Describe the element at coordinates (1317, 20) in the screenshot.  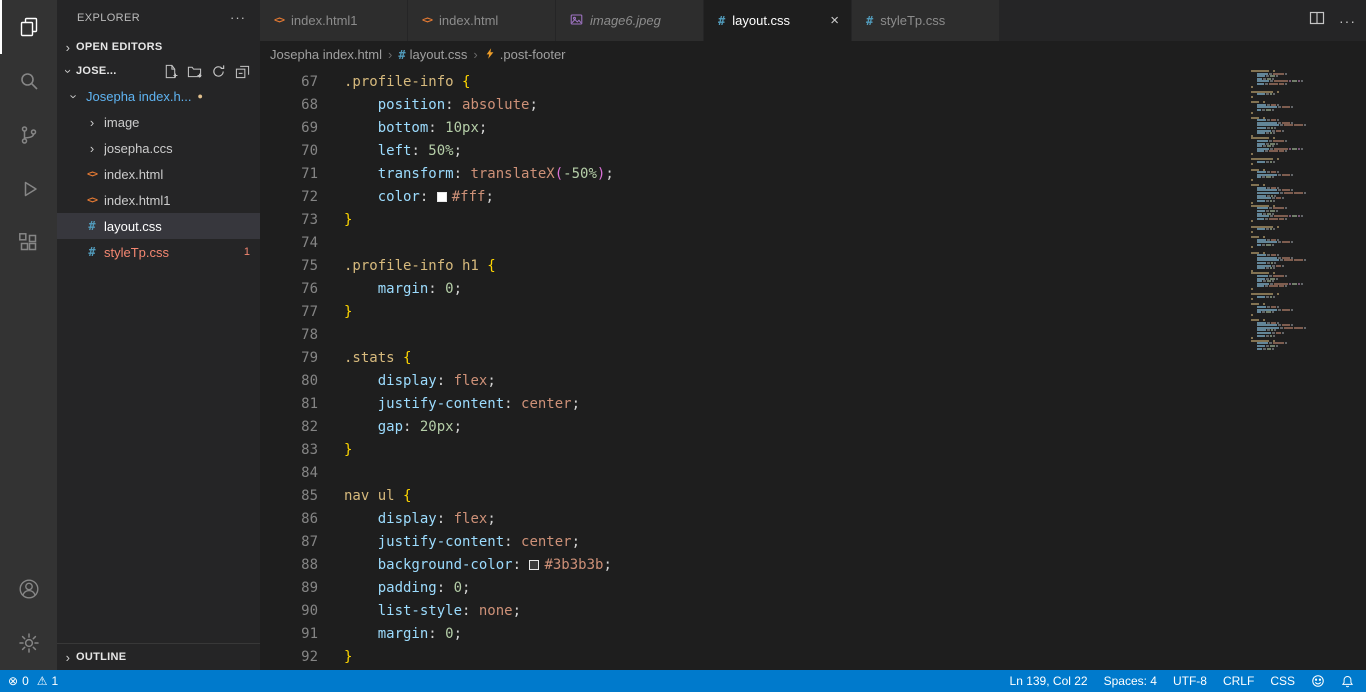
I see `split-editor-icon` at that location.